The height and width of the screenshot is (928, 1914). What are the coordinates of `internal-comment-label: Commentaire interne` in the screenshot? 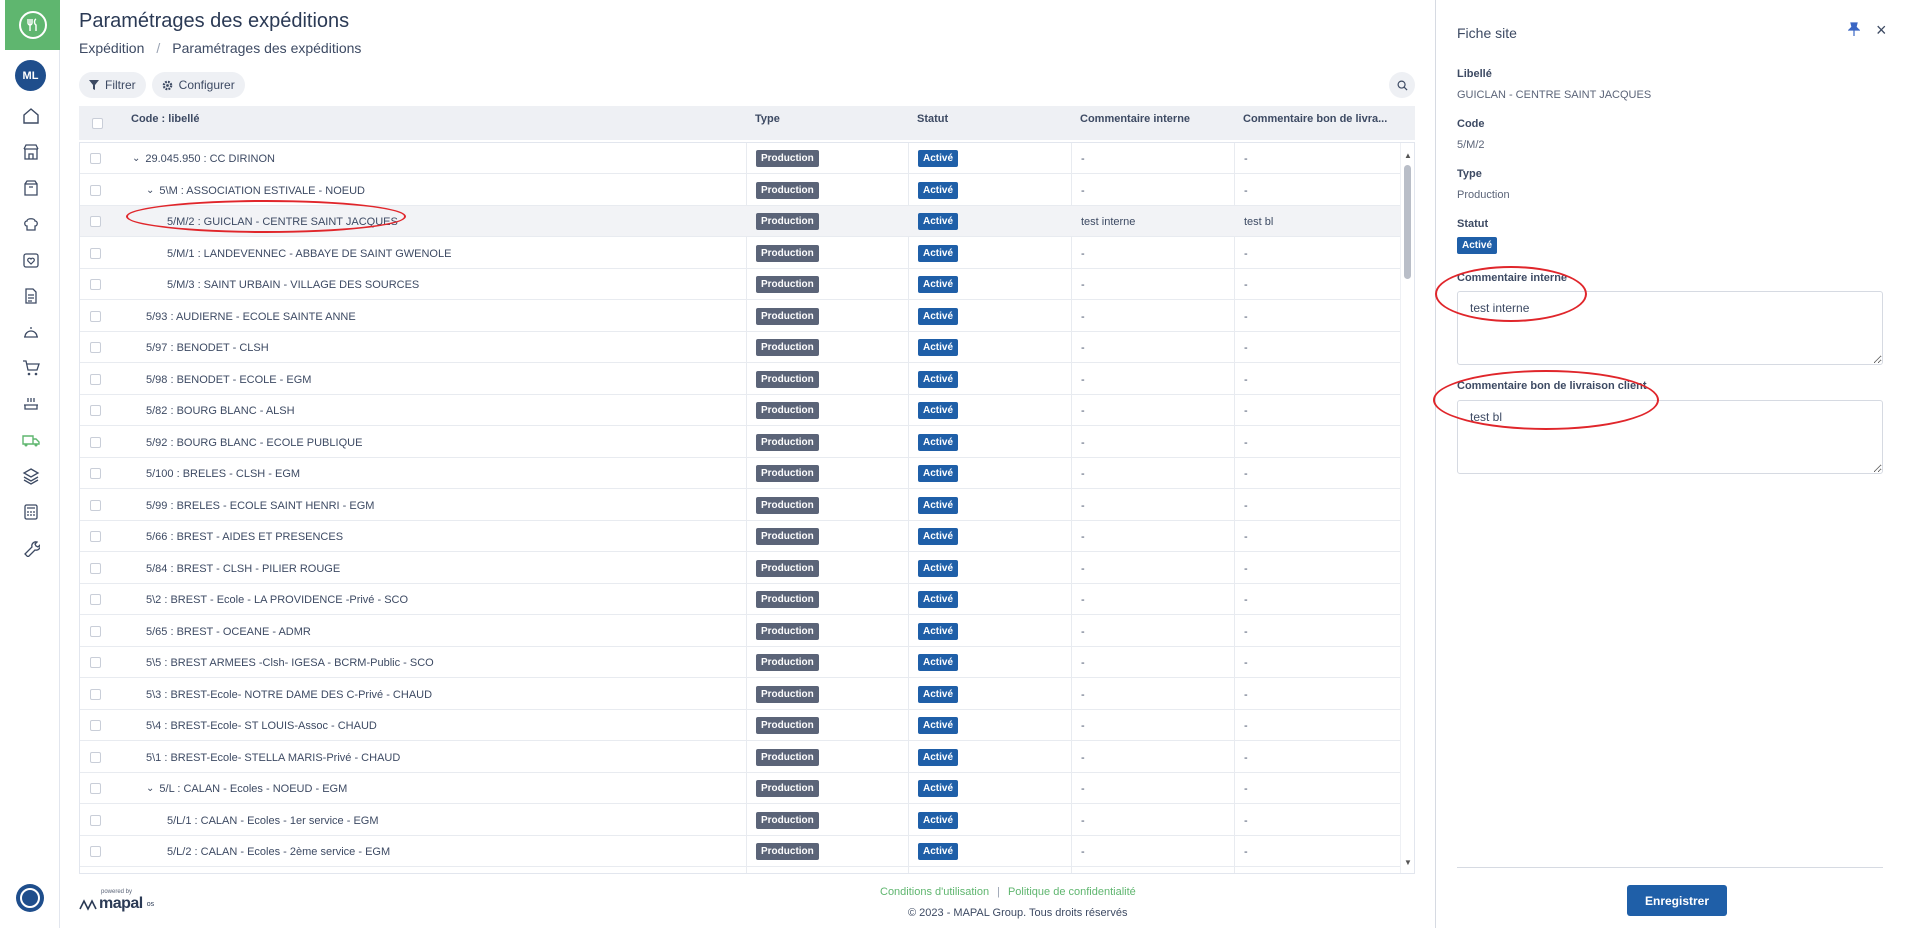 It's located at (1512, 278).